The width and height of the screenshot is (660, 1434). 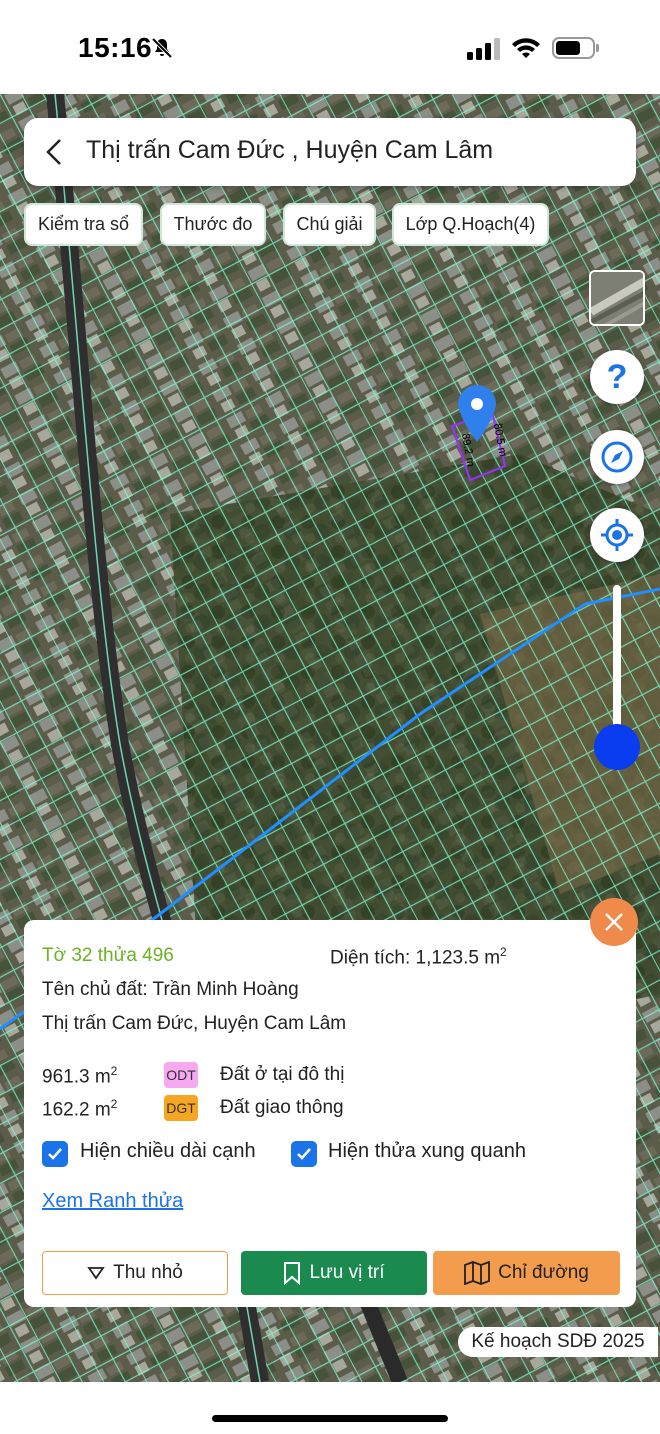 What do you see at coordinates (558, 1342) in the screenshot?
I see `plan-year-label: Kế hoạch SDĐ 2025` at bounding box center [558, 1342].